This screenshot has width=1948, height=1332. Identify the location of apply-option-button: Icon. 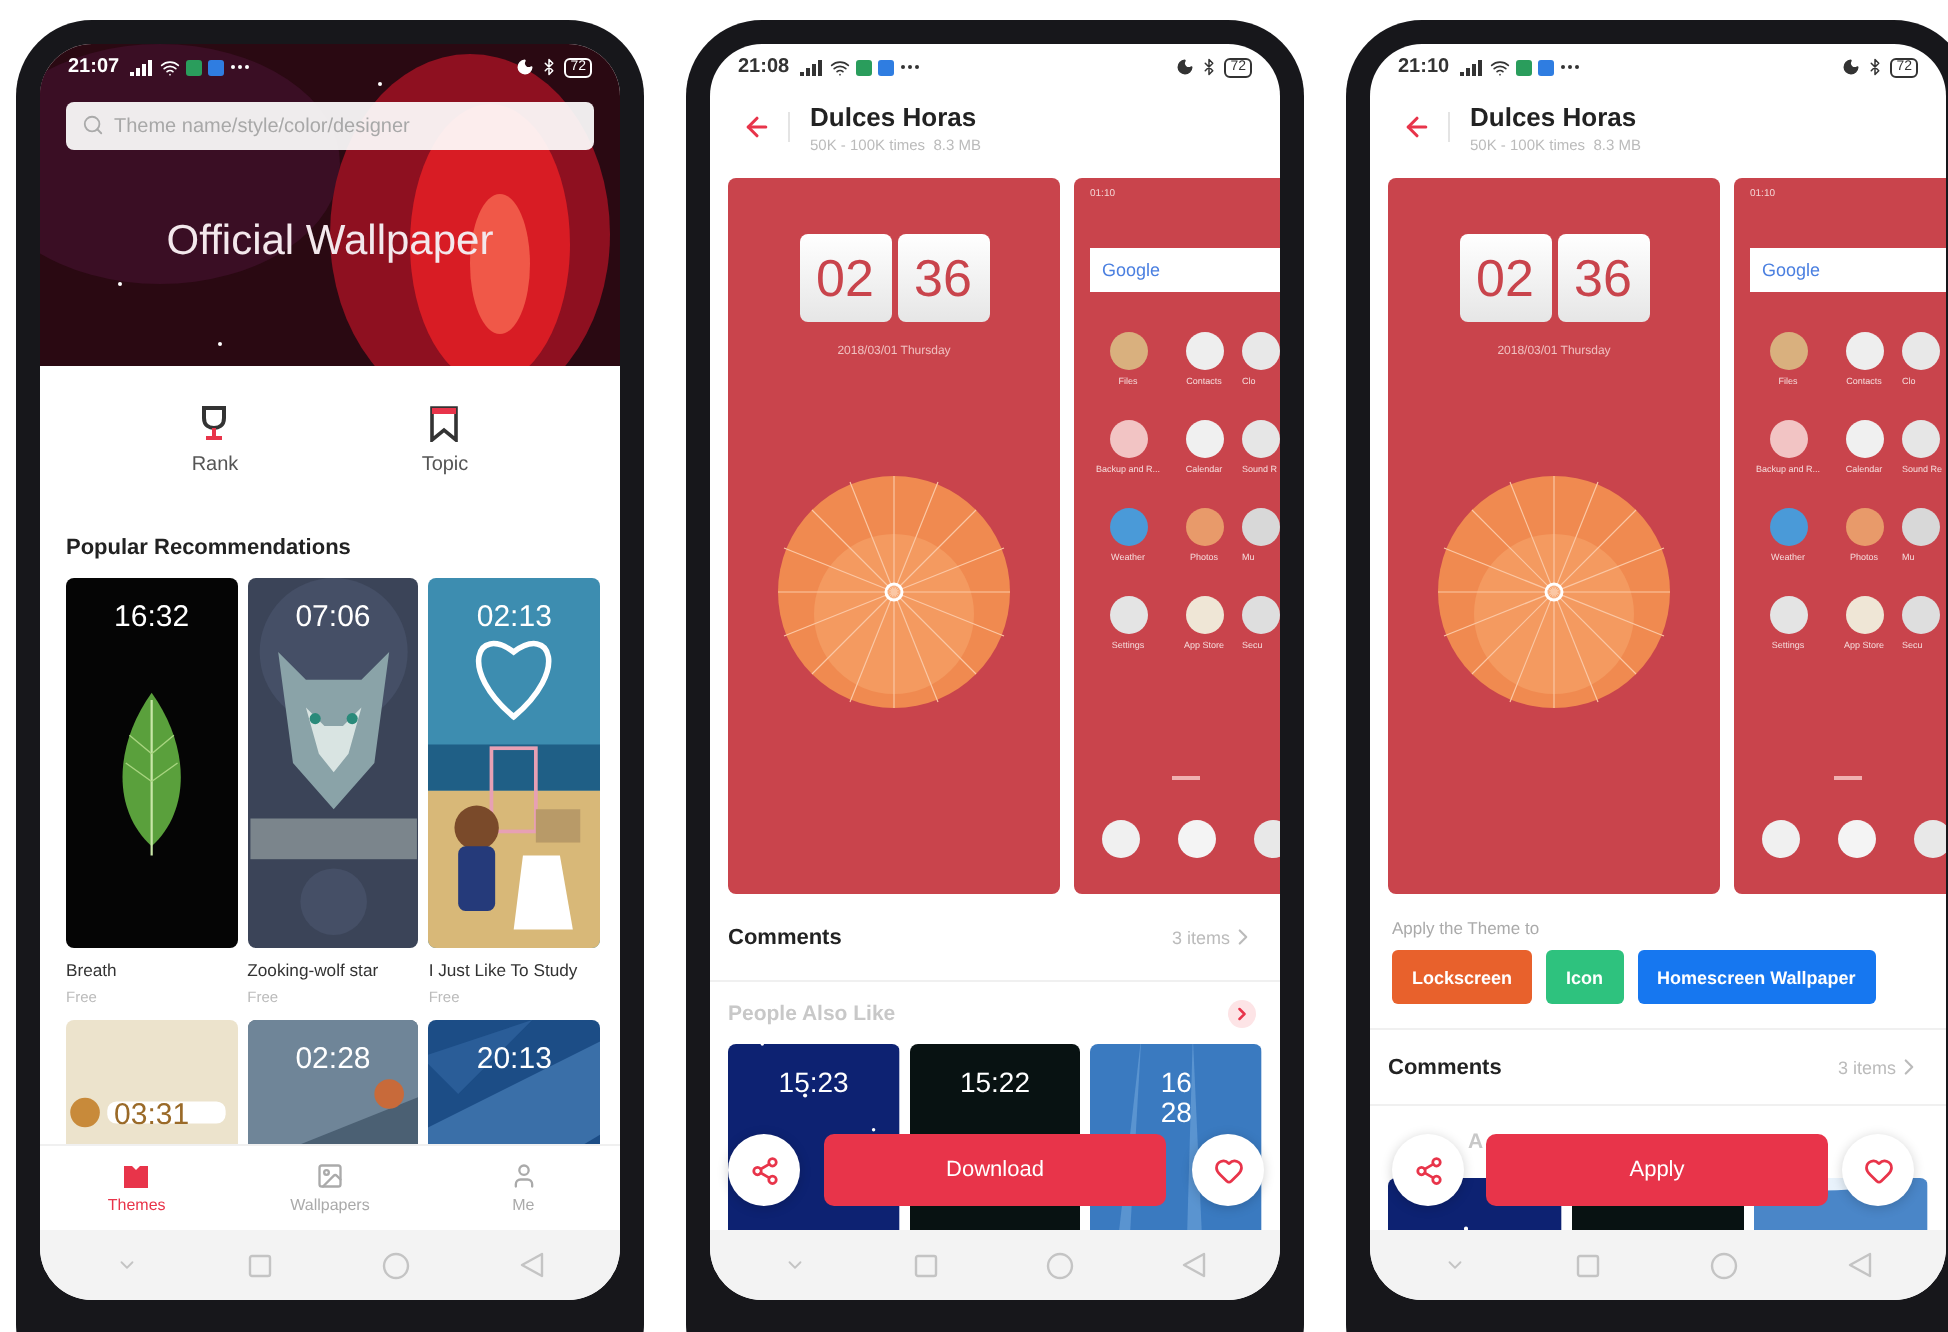
(1585, 977).